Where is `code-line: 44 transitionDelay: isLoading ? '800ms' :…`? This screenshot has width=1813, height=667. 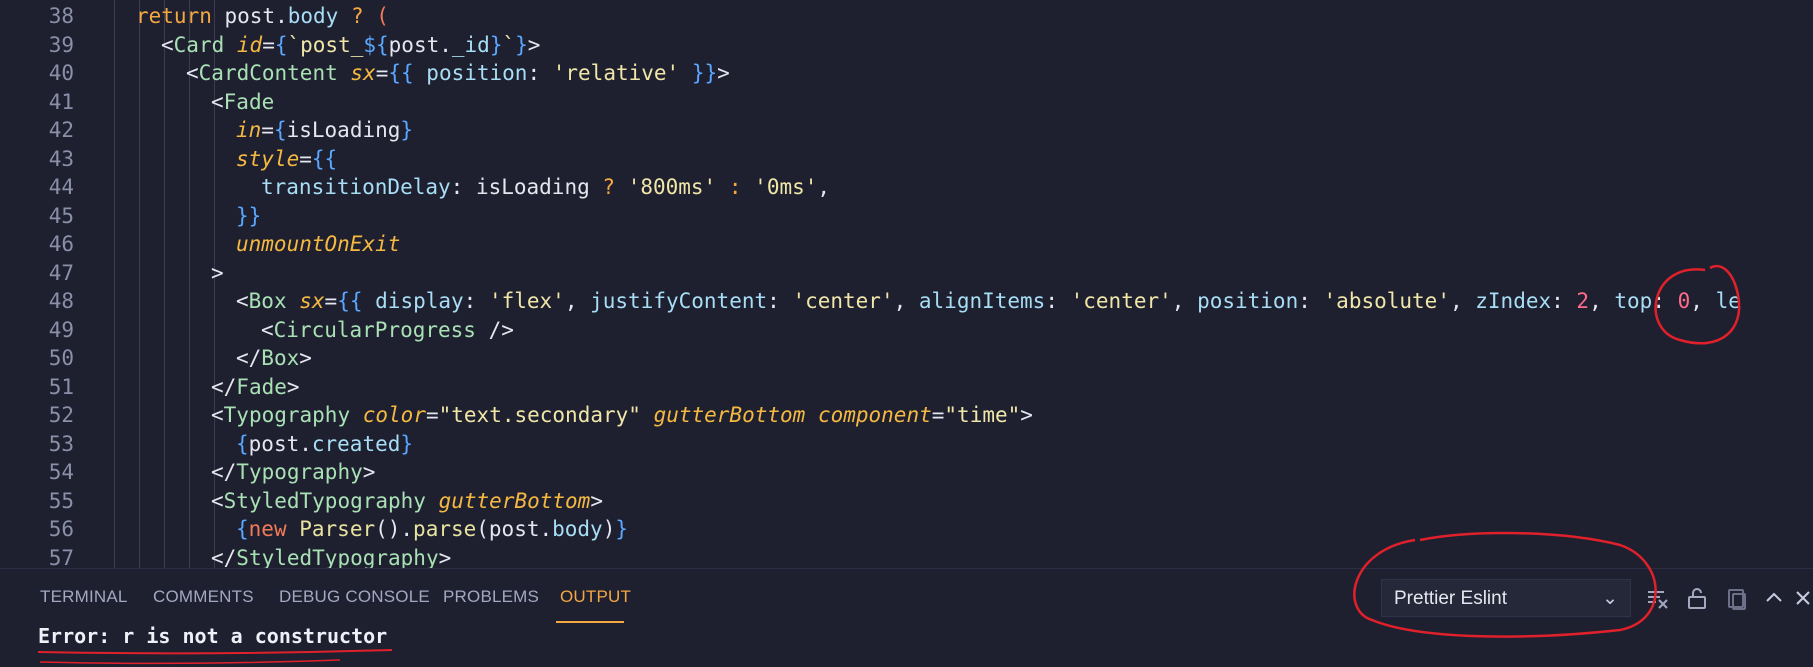
code-line: 44 transitionDelay: isLoading ? '800ms' :… is located at coordinates (906, 187).